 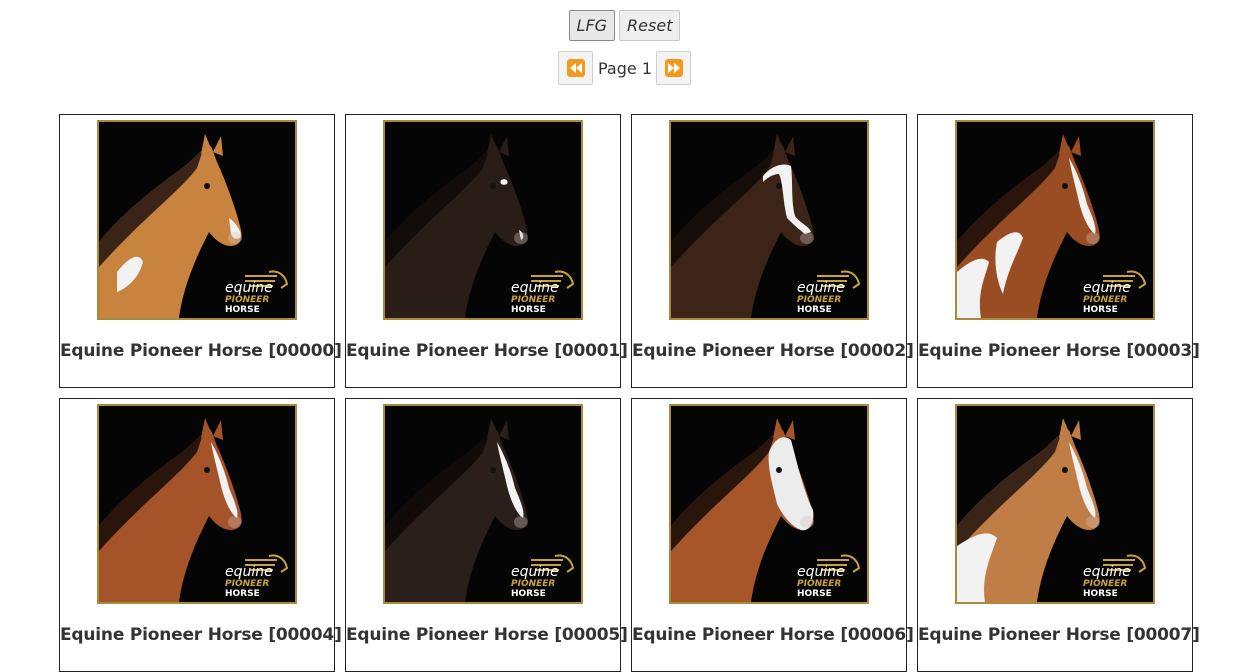 I want to click on horse-title: Equine Pioneer Horse [00005], so click(x=487, y=635).